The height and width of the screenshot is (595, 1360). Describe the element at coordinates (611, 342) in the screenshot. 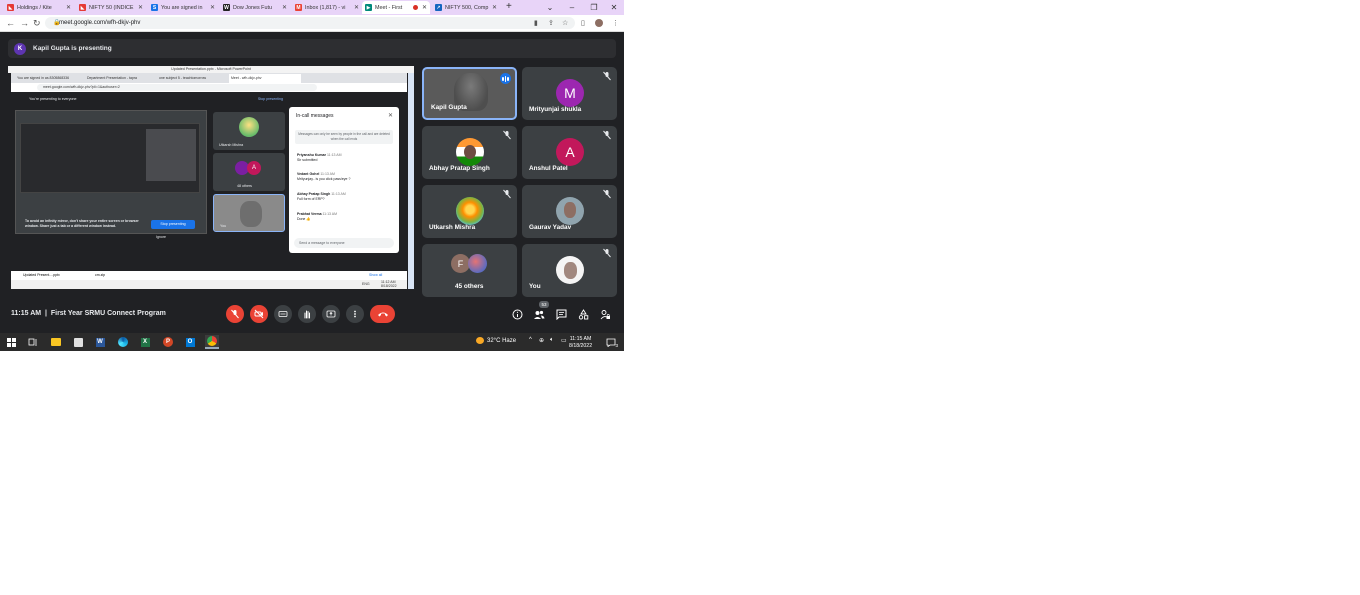

I see `notification-center-button: 3` at that location.